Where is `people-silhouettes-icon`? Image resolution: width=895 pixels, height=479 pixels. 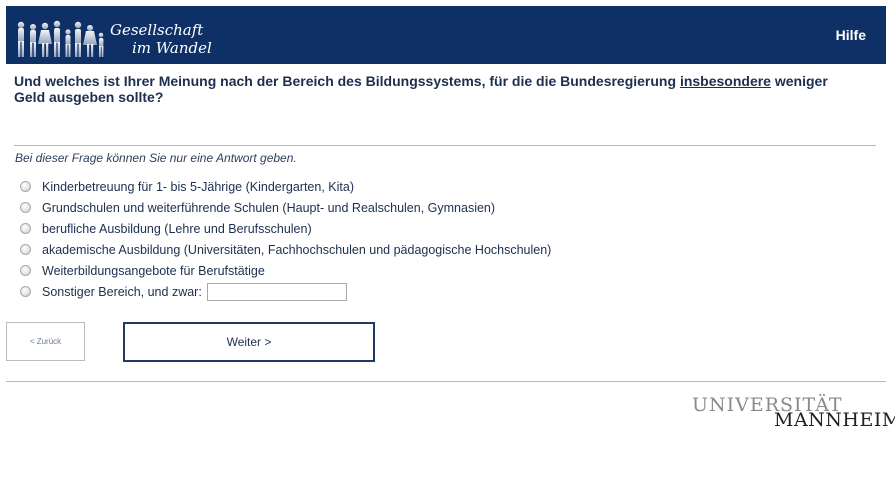 people-silhouettes-icon is located at coordinates (60, 38).